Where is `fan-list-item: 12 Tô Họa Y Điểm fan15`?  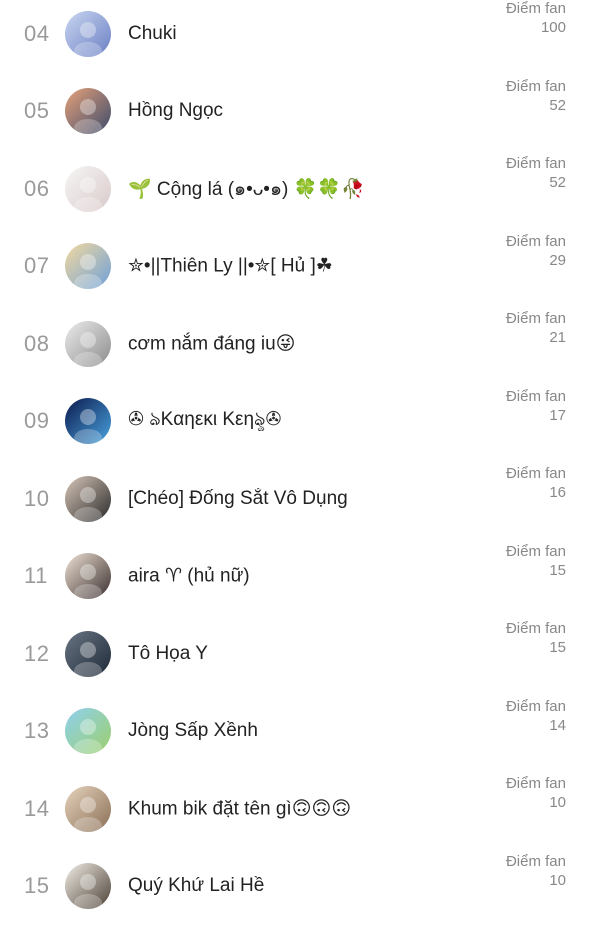
fan-list-item: 12 Tô Họa Y Điểm fan15 is located at coordinates (300, 654).